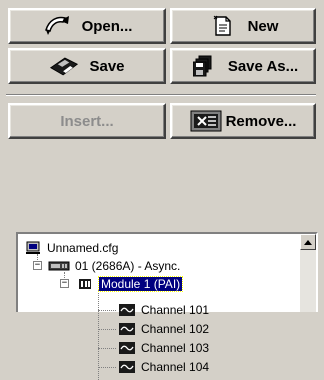  Describe the element at coordinates (64, 66) in the screenshot. I see `save-disk-icon` at that location.